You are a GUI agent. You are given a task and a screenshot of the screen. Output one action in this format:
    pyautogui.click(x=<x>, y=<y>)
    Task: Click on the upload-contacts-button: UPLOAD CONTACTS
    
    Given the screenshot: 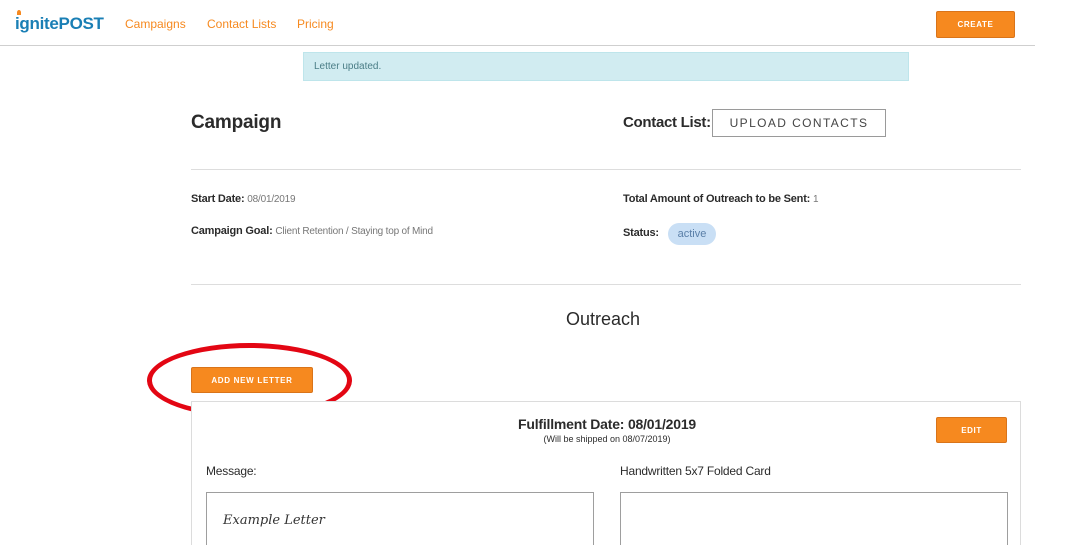 What is the action you would take?
    pyautogui.click(x=799, y=123)
    